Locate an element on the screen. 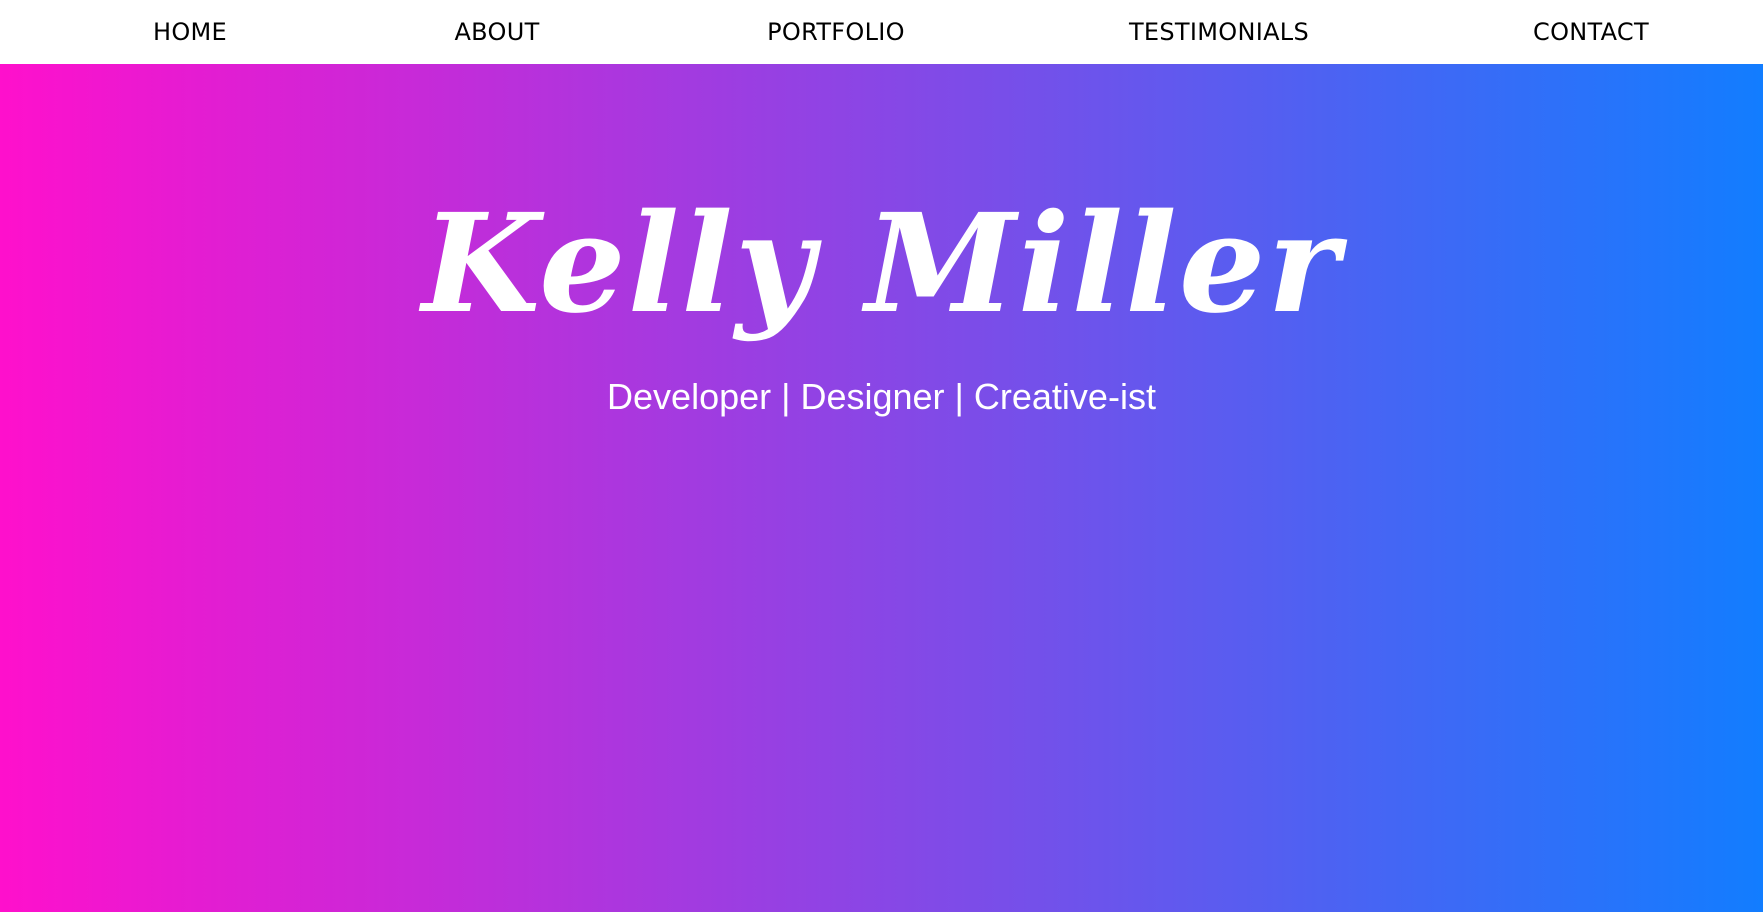  nav-item-testimonials: TESTIMONIALS is located at coordinates (1219, 32).